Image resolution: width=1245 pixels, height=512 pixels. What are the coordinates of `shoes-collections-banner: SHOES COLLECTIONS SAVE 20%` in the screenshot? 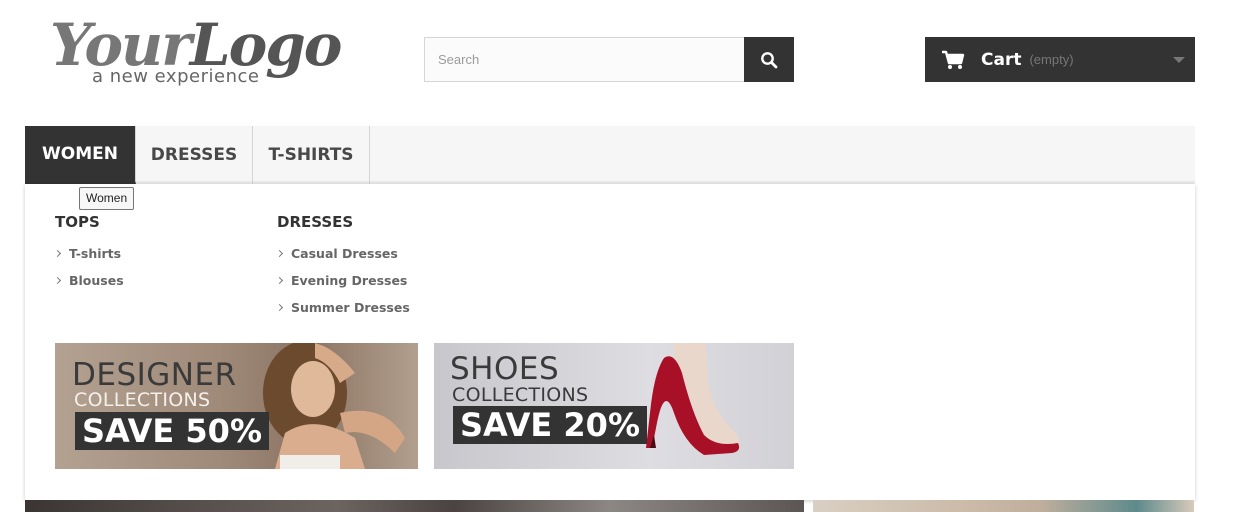 It's located at (614, 406).